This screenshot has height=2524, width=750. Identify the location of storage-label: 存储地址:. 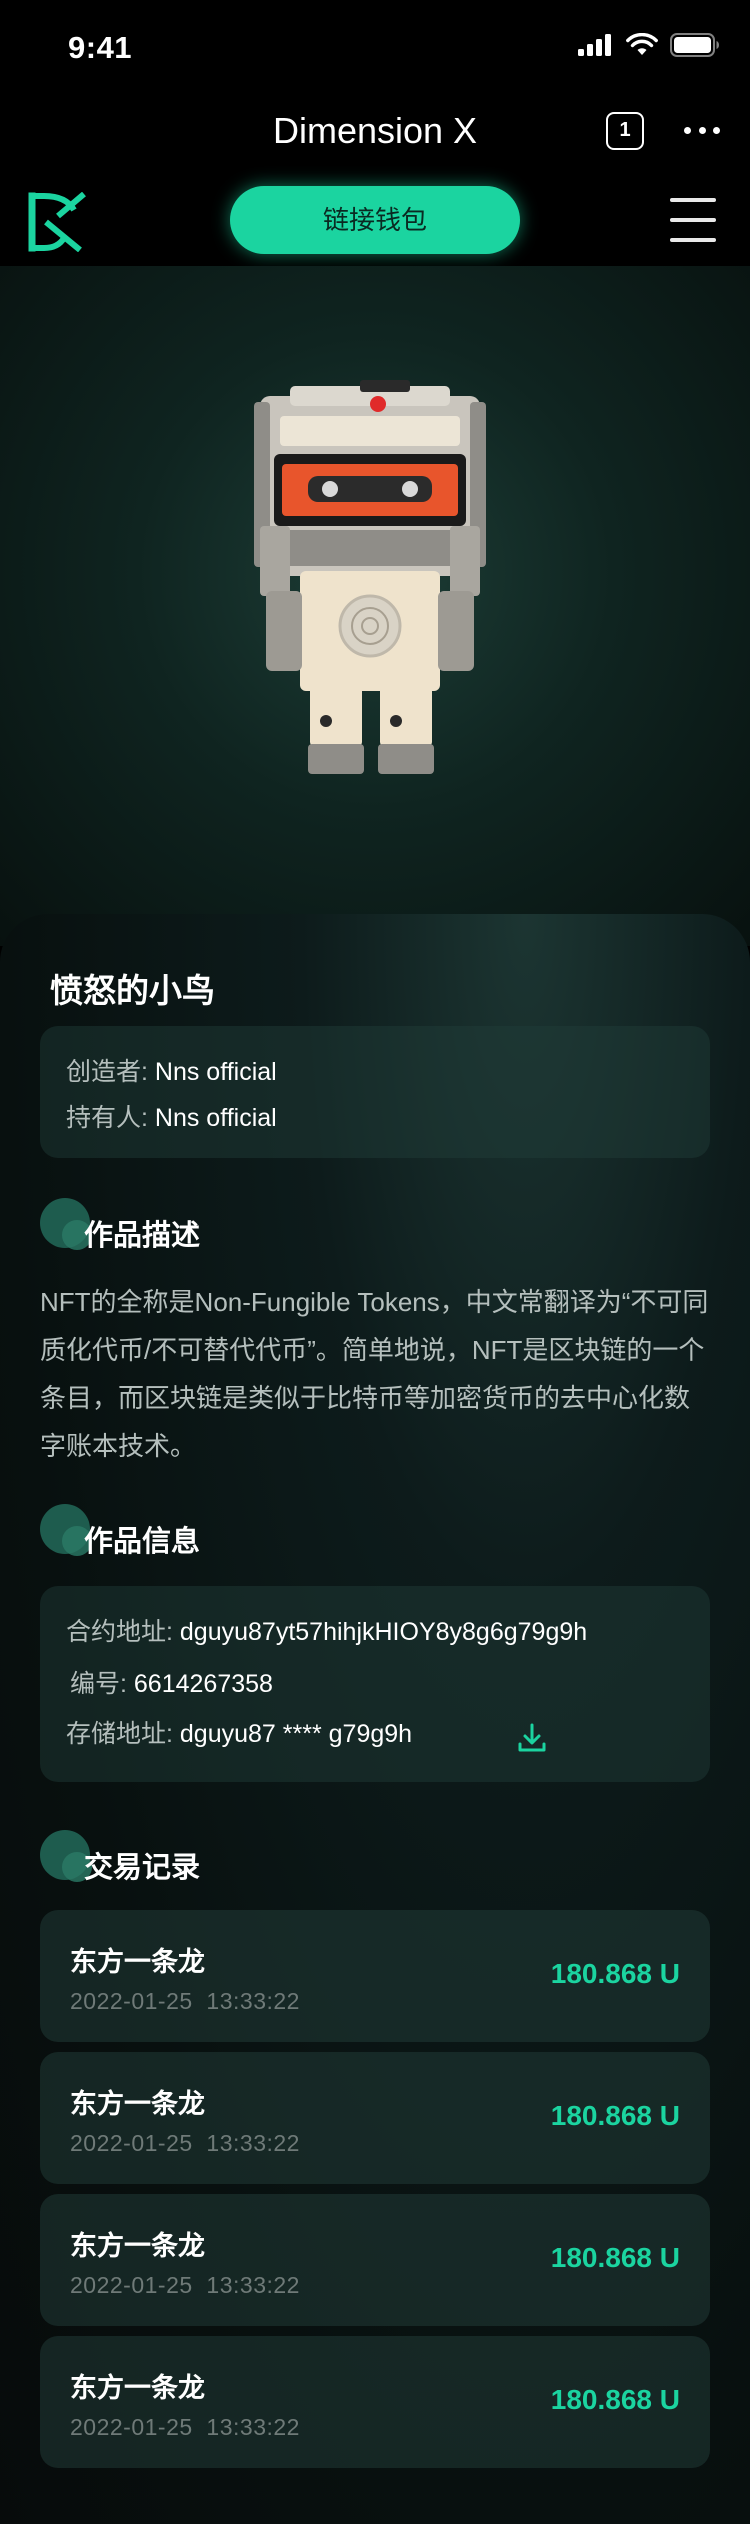
(123, 1734).